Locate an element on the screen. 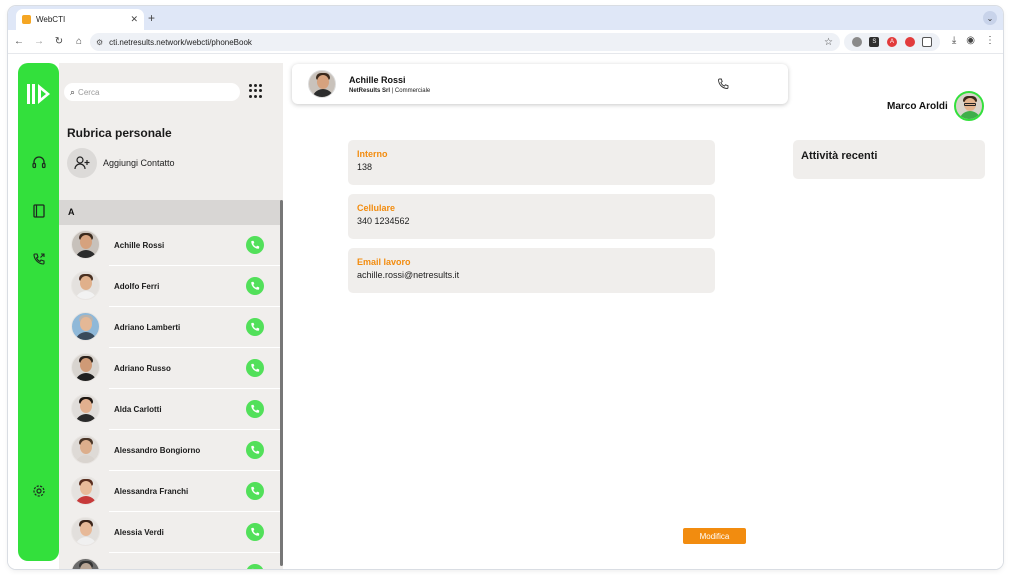 This screenshot has width=1011, height=575. current-user: Marco Aroldi is located at coordinates (935, 106).